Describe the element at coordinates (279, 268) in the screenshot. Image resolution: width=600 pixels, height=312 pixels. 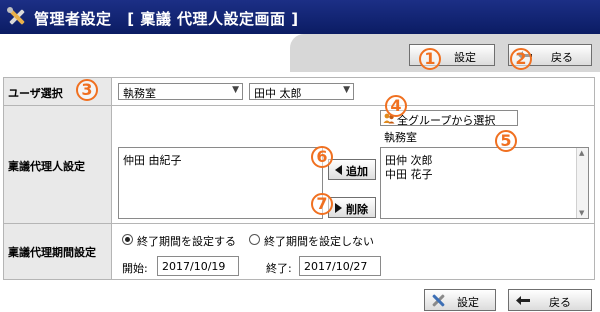
I see `end-date-label: 終了:` at that location.